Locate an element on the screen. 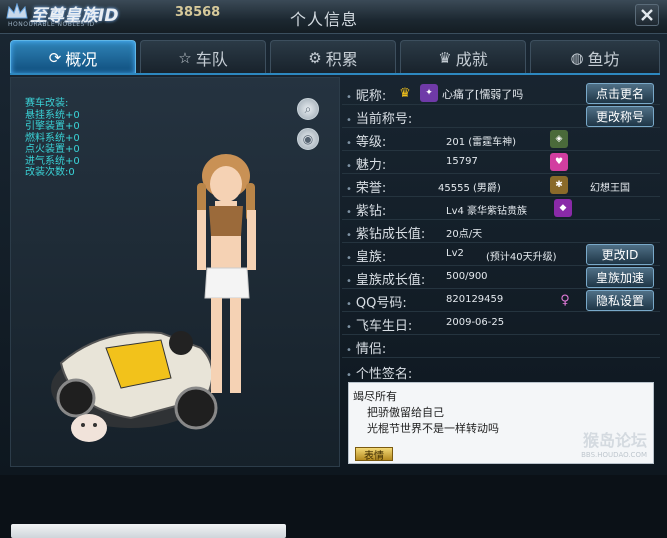 This screenshot has height=538, width=667. row-level: 等级: 201 (雷霆车神) ◈ is located at coordinates (501, 139).